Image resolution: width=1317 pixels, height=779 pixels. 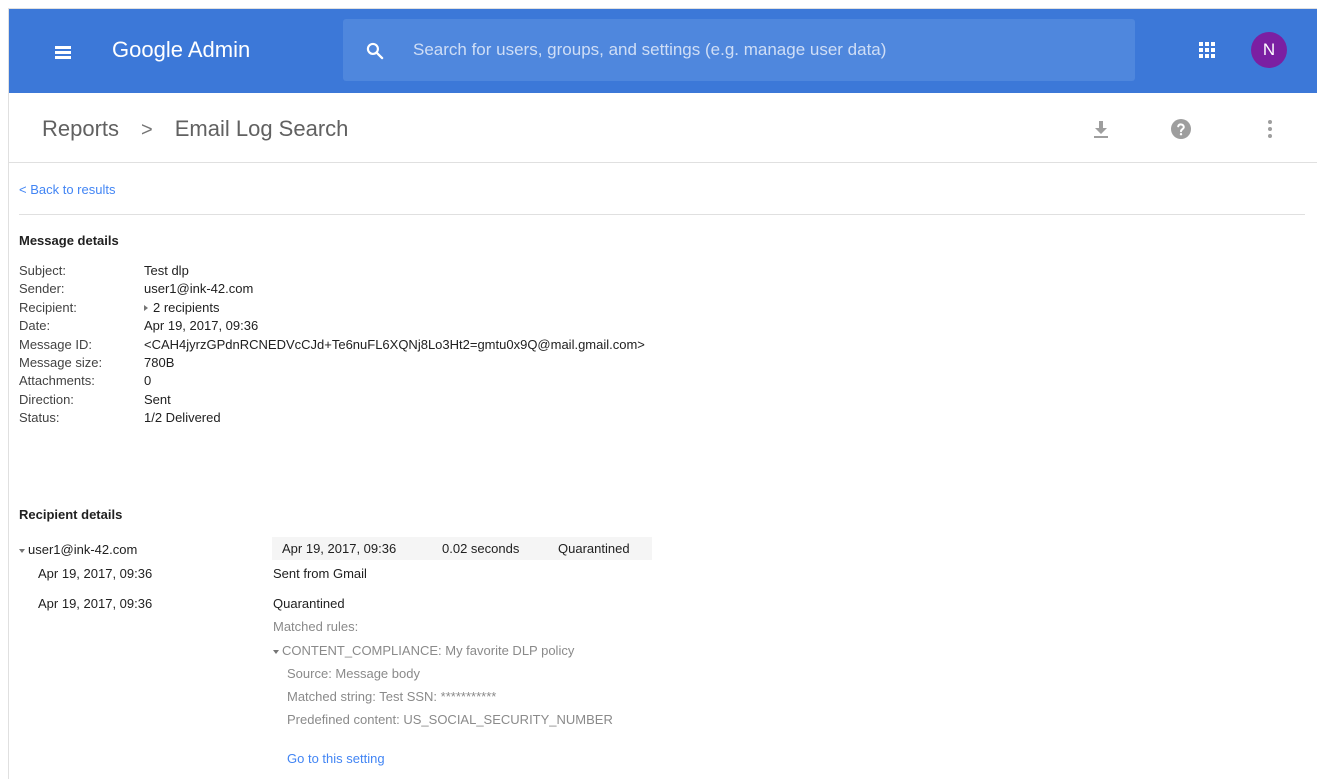 I want to click on detail-label: Message ID:, so click(x=55, y=344).